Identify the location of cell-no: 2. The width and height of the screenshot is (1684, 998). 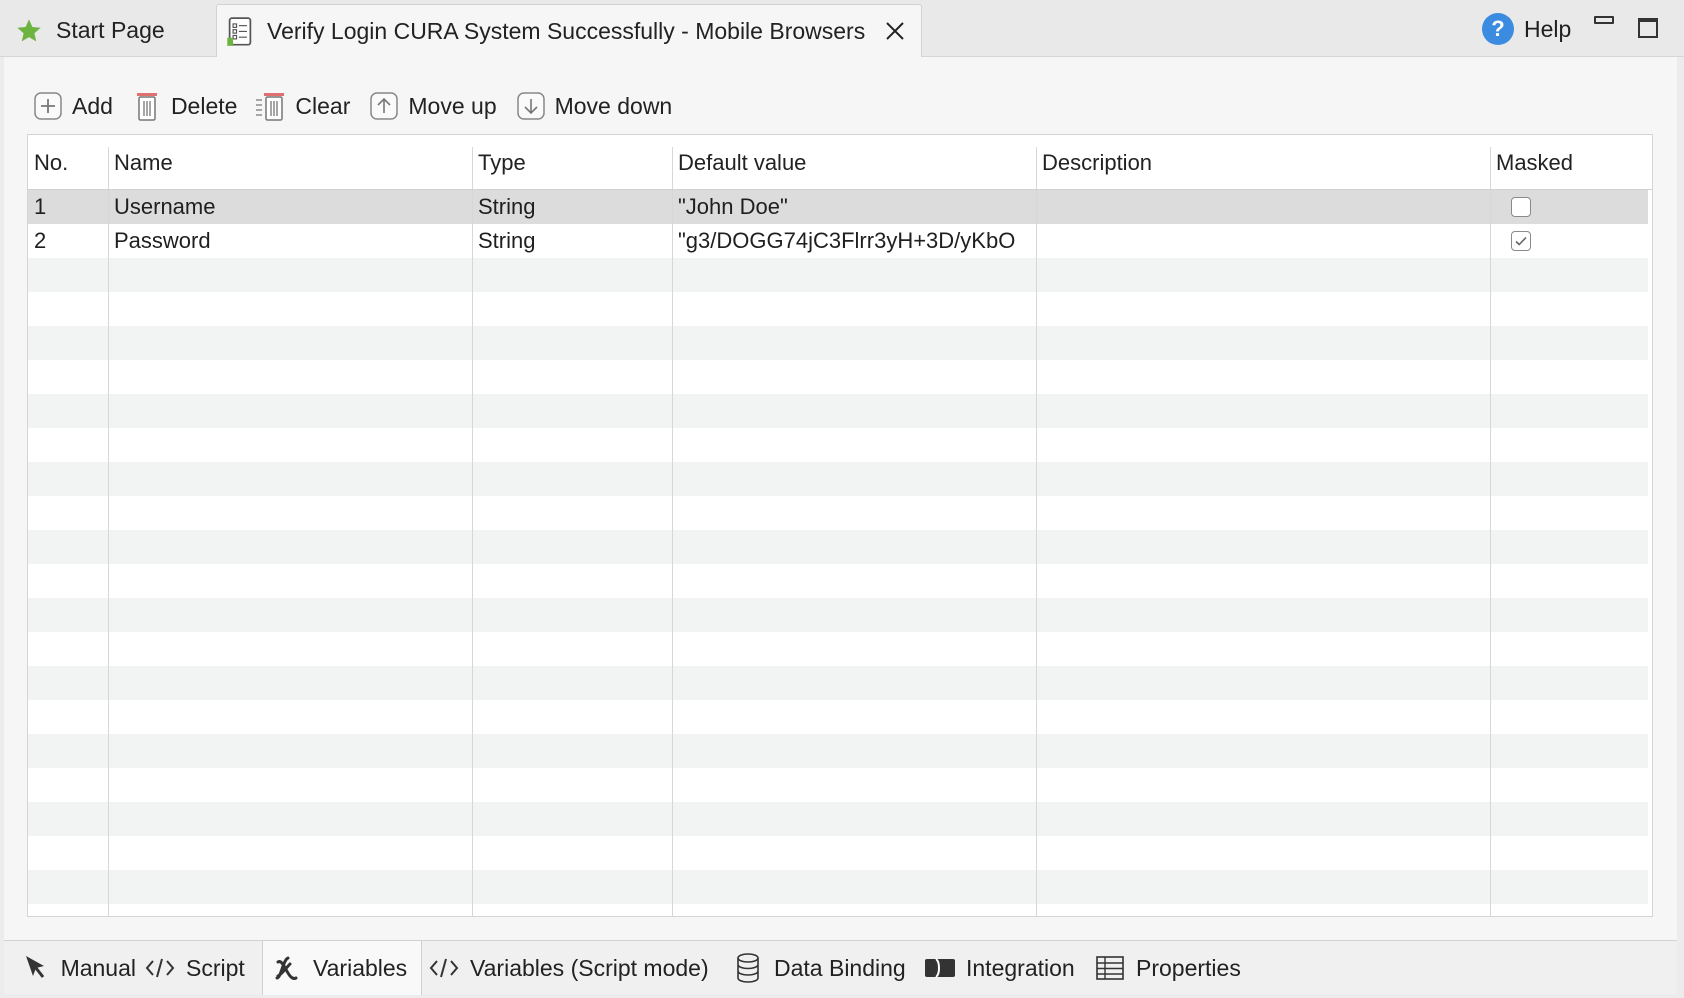
(68, 241).